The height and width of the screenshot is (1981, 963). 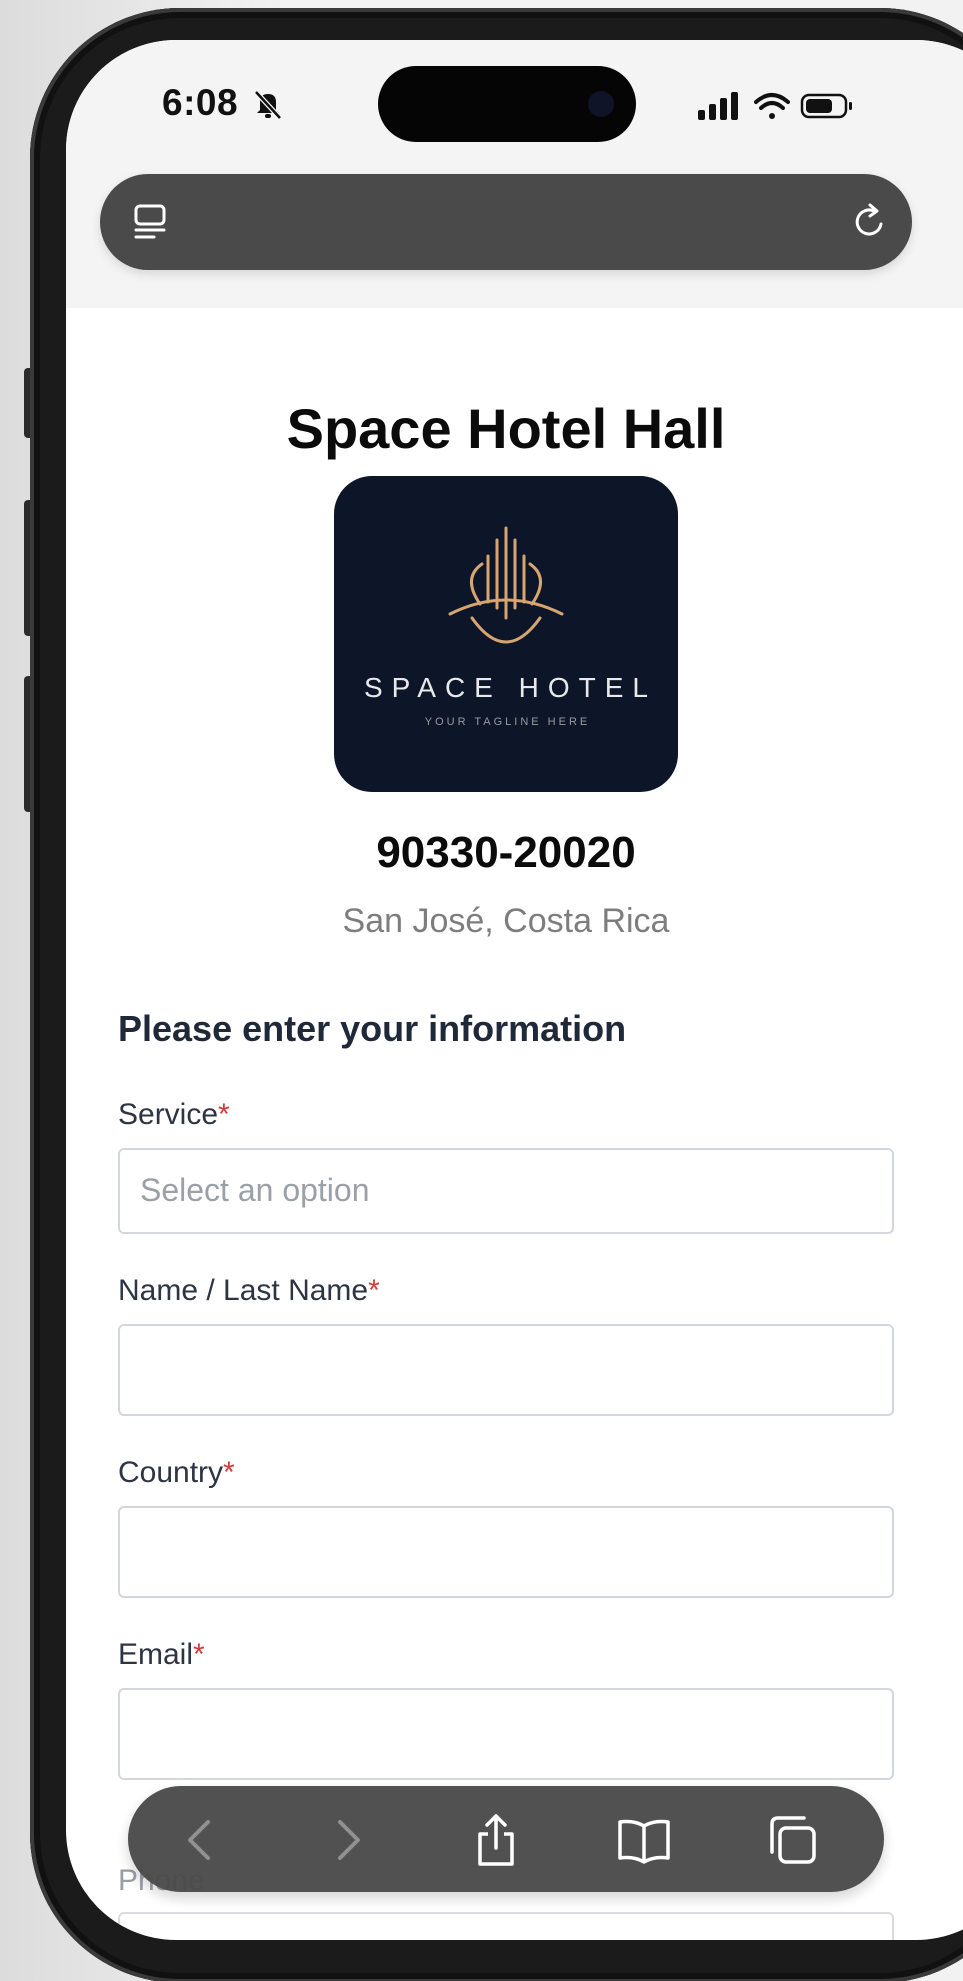 I want to click on camera-lens, so click(x=601, y=104).